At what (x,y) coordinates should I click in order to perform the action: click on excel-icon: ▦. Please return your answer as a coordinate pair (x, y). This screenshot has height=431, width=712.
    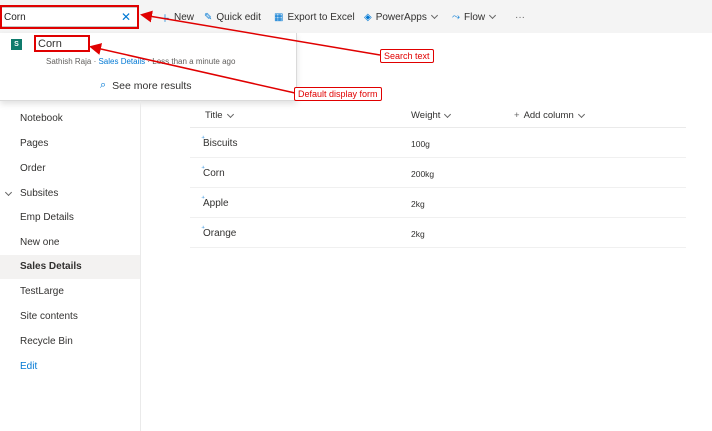
    Looking at the image, I should click on (279, 17).